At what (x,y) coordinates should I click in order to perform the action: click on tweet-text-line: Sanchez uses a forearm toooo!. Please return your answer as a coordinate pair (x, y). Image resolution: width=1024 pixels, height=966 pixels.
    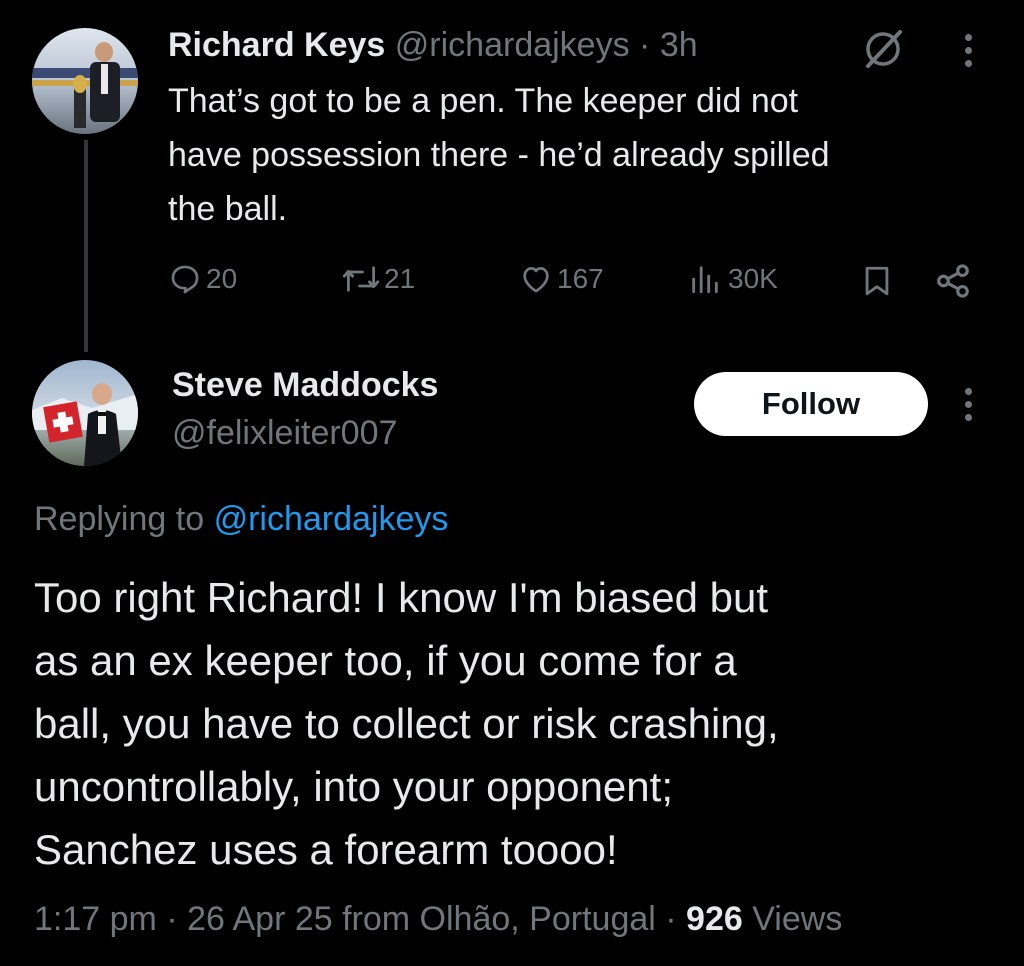
    Looking at the image, I should click on (326, 849).